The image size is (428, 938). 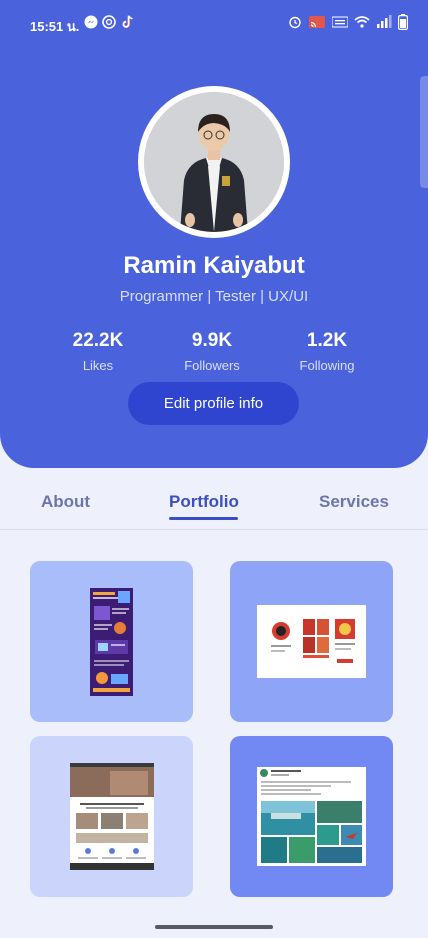 I want to click on avatar, so click(x=214, y=162).